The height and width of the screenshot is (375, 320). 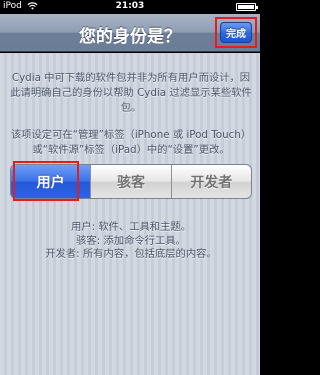 What do you see at coordinates (210, 181) in the screenshot?
I see `segment-developer: 开发者` at bounding box center [210, 181].